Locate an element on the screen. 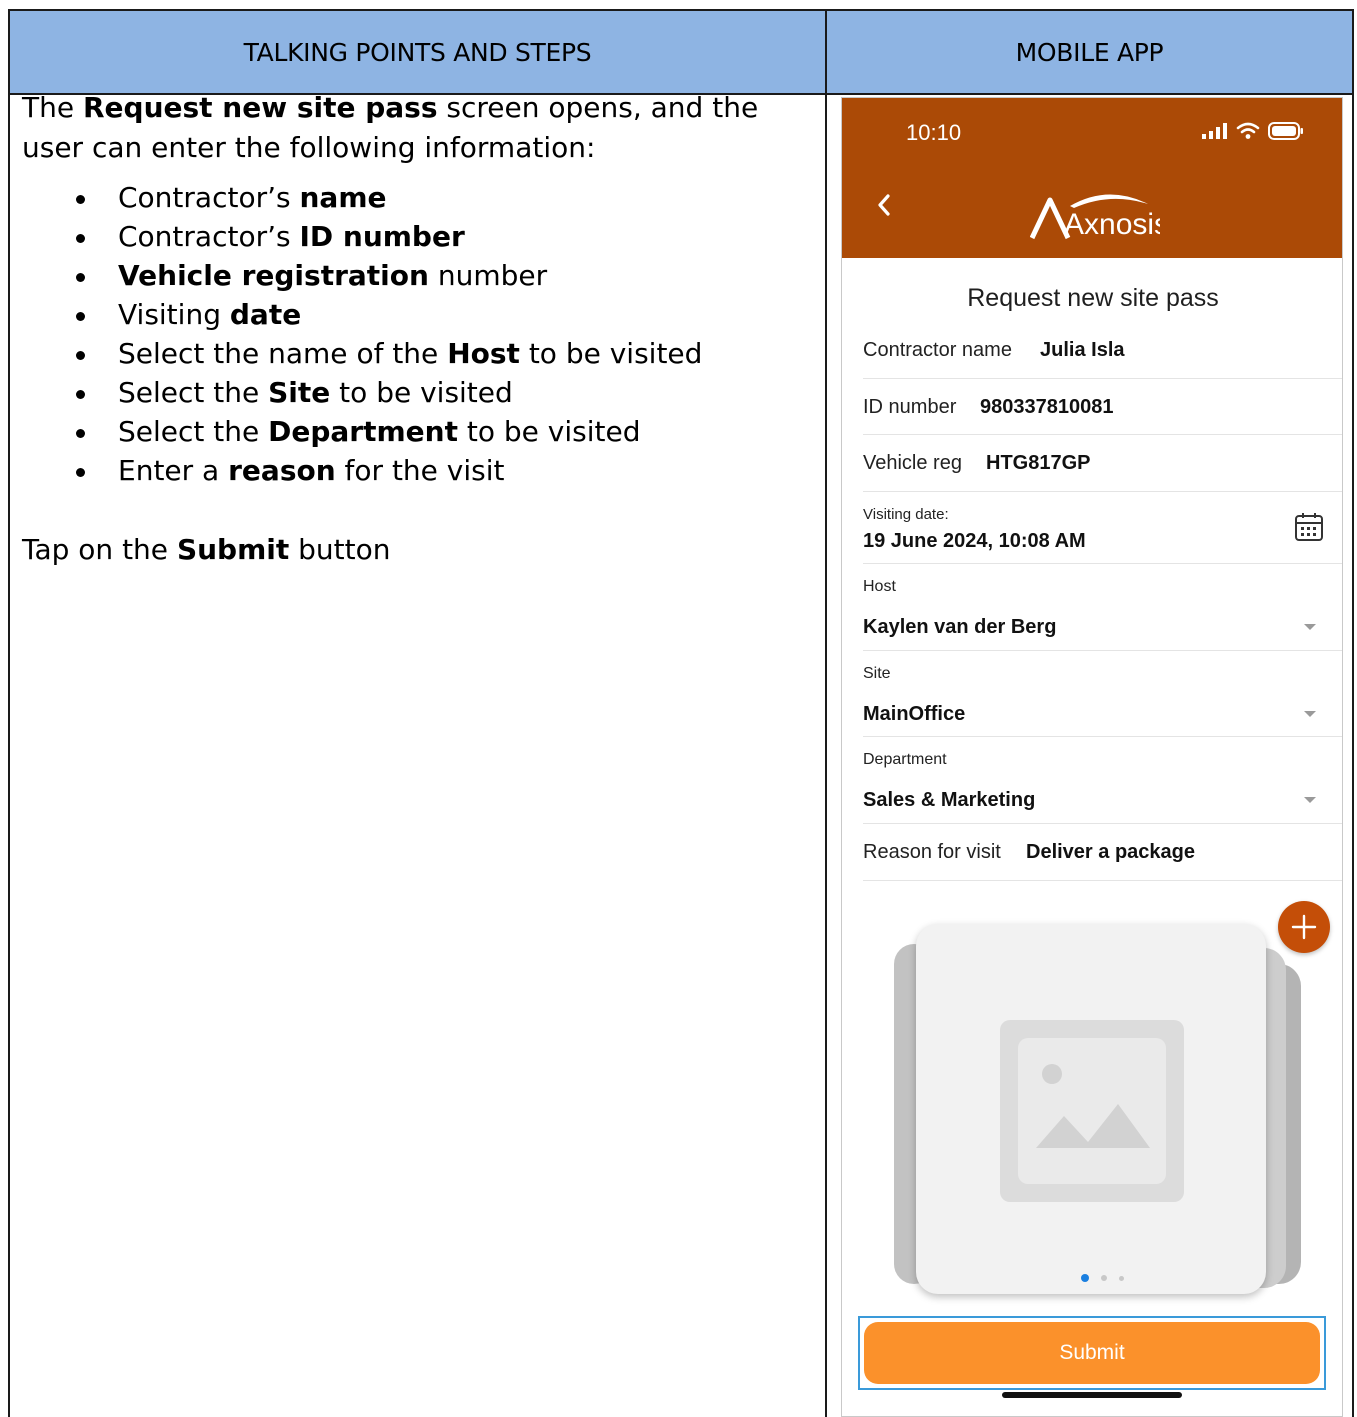 This screenshot has height=1417, width=1357. step-item: Contractor’s ID number is located at coordinates (439, 236).